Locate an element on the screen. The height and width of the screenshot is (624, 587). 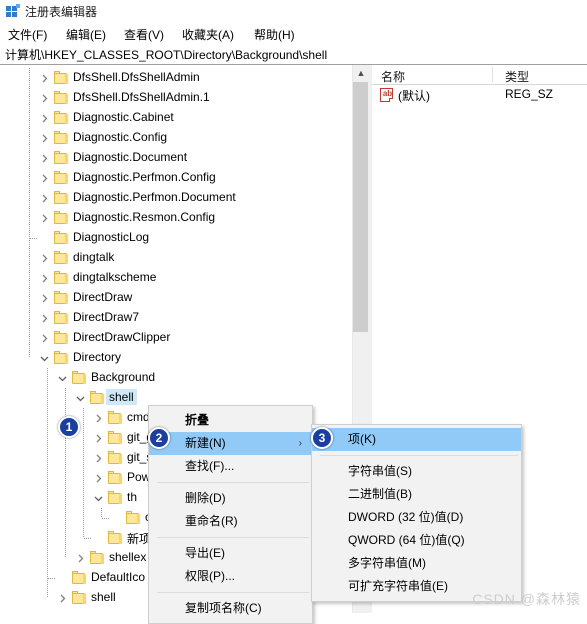
tree-item-label: Directory is located at coordinates (97, 357).